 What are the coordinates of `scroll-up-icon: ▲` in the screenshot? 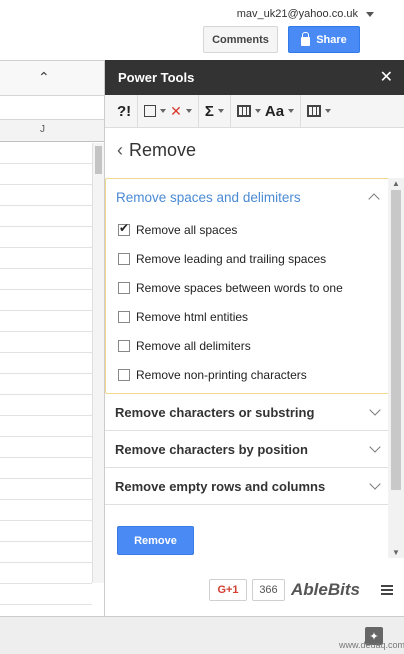 It's located at (396, 183).